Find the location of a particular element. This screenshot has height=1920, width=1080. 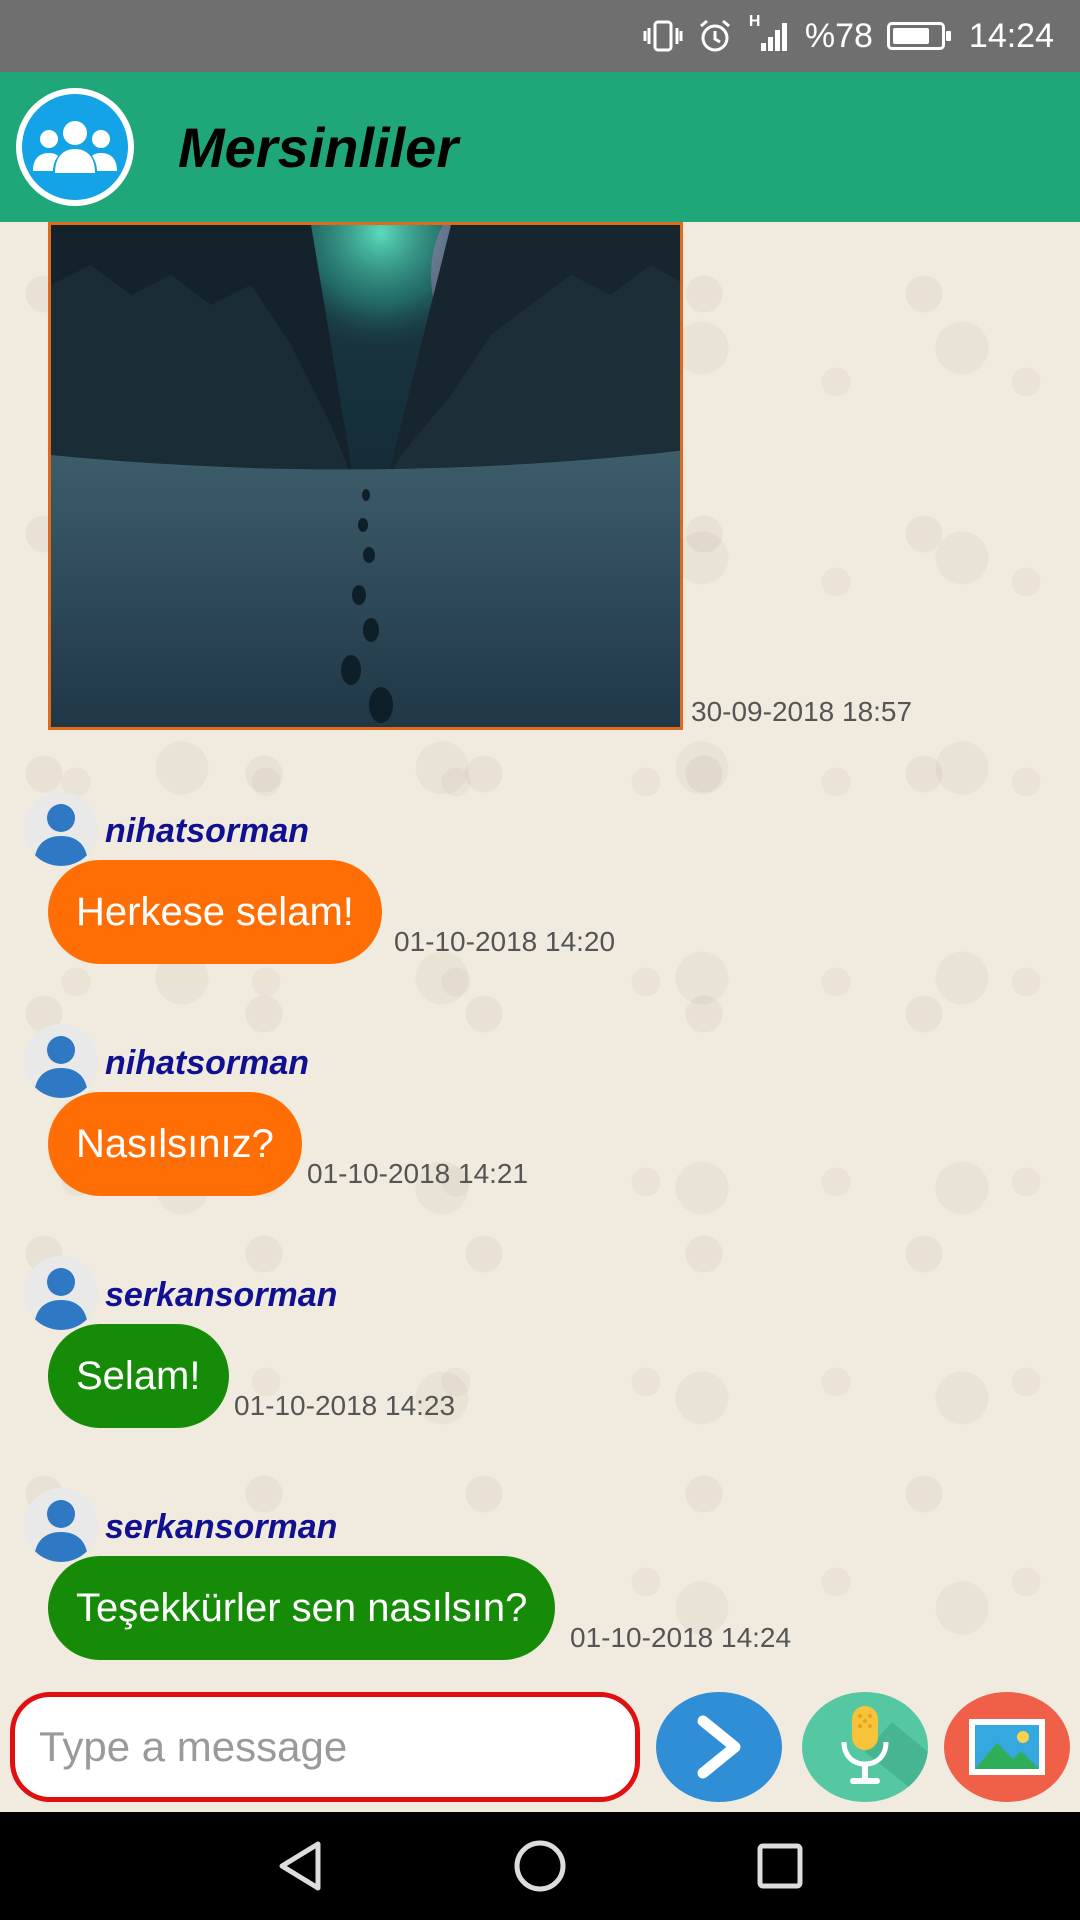

app-bar: Mersinliler is located at coordinates (540, 147).